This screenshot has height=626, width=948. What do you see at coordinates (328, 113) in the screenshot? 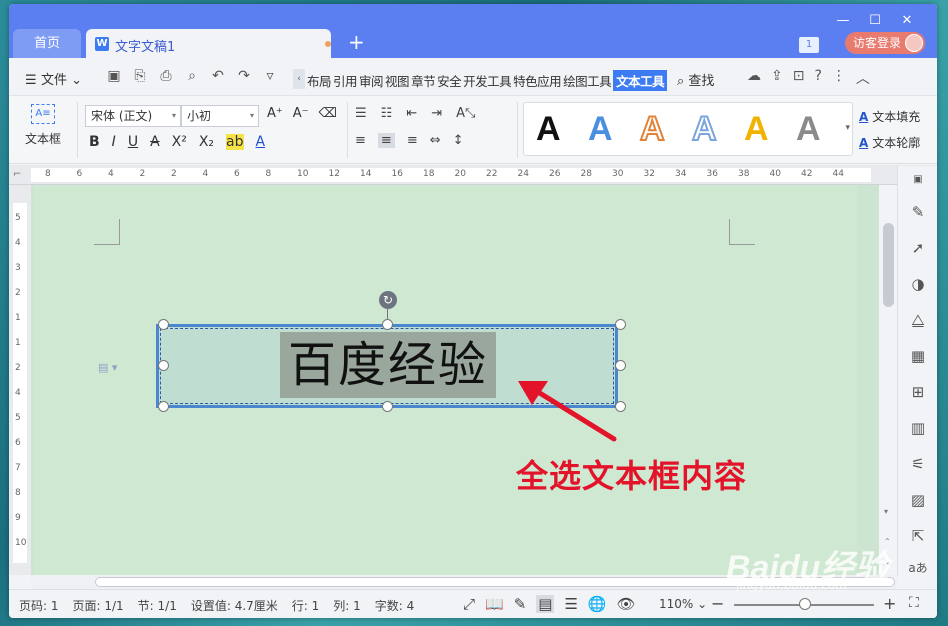
I see `clear-format-icon: ⌫` at bounding box center [328, 113].